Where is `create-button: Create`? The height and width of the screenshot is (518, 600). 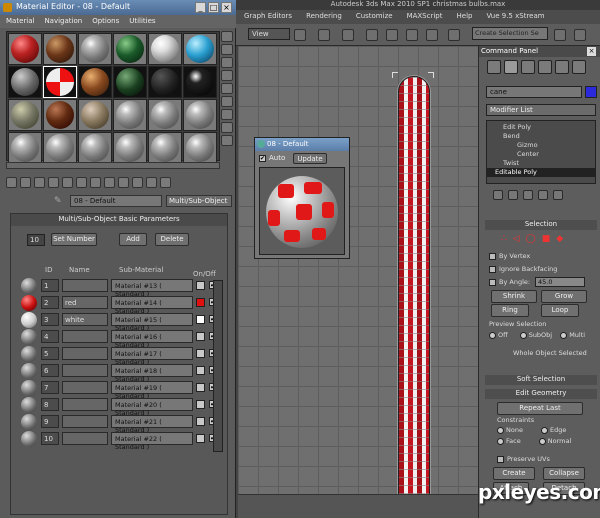 create-button: Create is located at coordinates (514, 473).